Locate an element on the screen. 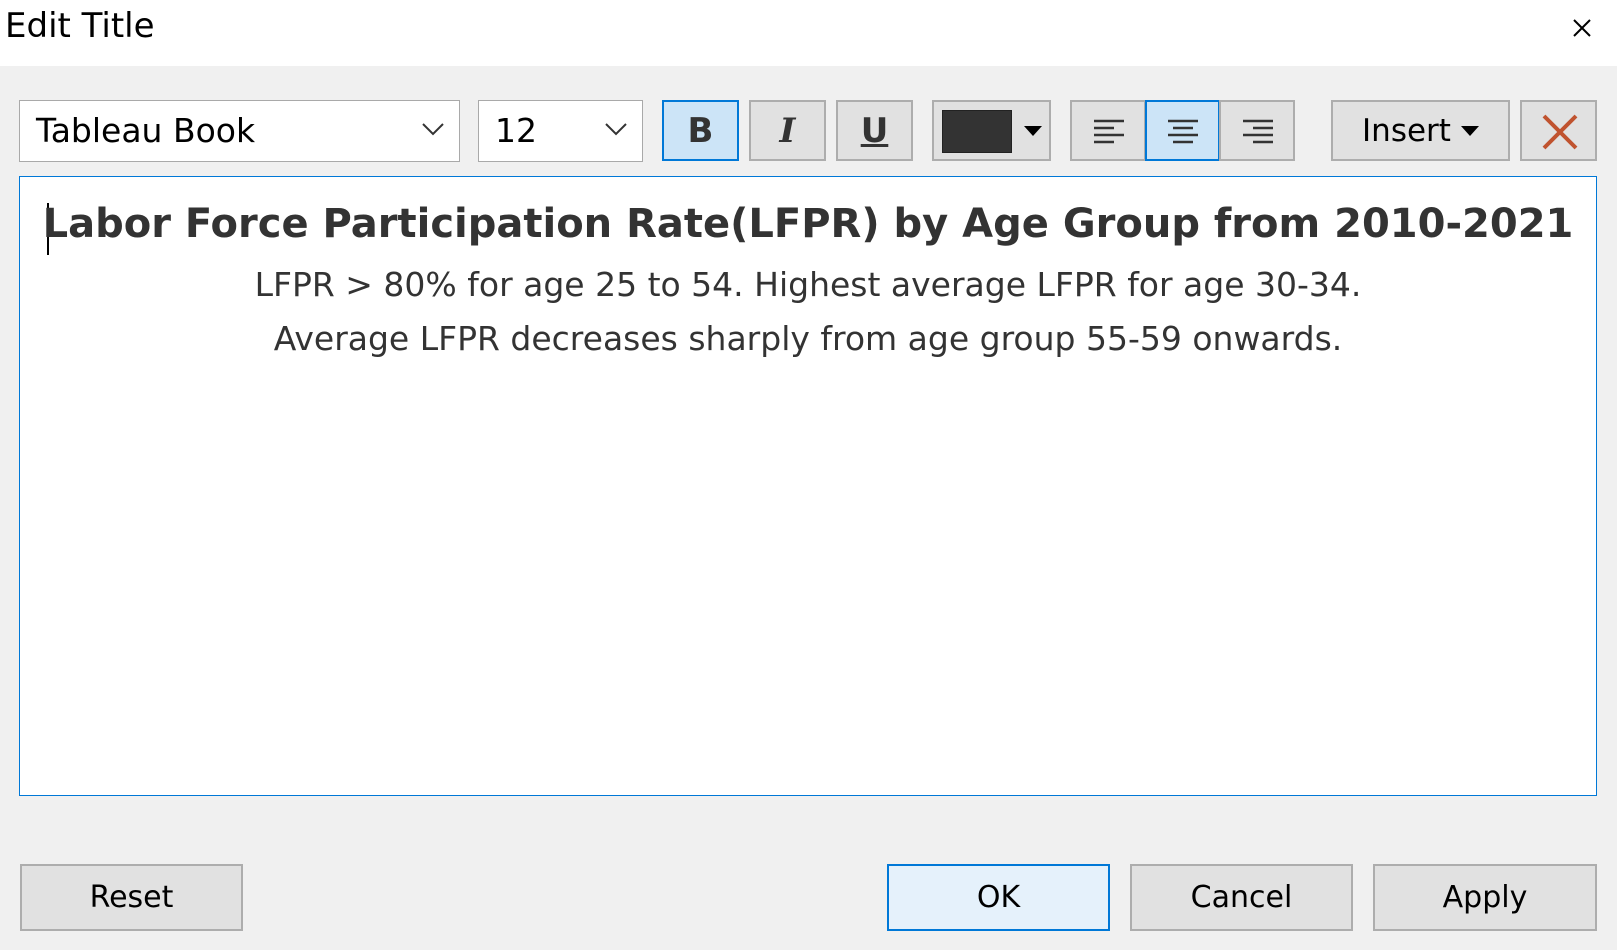 Image resolution: width=1617 pixels, height=950 pixels. red-x-icon is located at coordinates (1560, 132).